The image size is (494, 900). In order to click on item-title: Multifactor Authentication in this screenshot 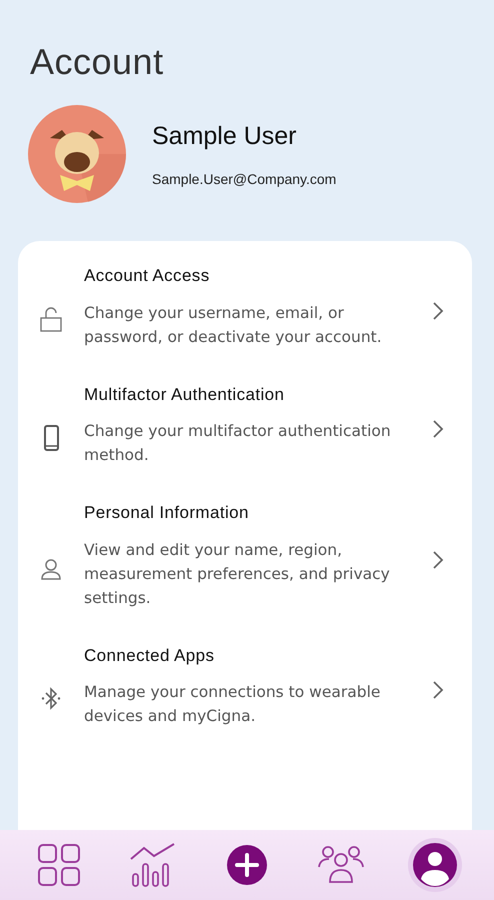, I will do `click(251, 395)`.